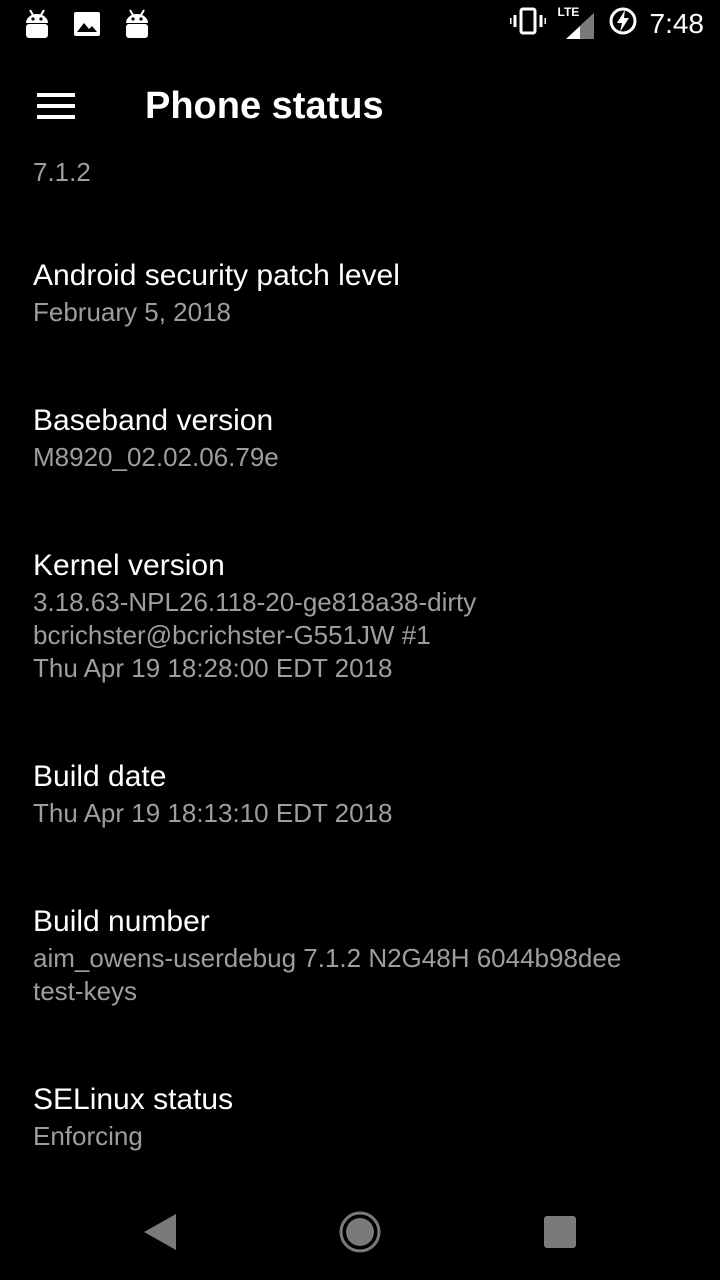 The image size is (720, 1280). I want to click on home-icon, so click(360, 1232).